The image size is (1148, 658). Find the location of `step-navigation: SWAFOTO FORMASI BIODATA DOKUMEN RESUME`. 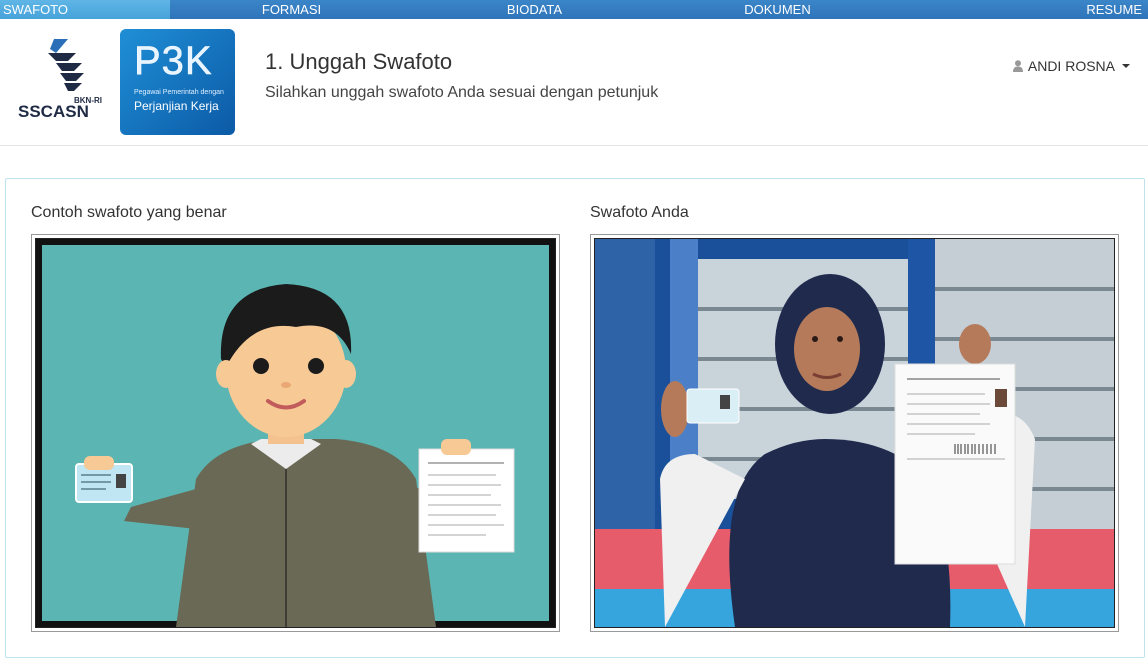

step-navigation: SWAFOTO FORMASI BIODATA DOKUMEN RESUME is located at coordinates (574, 9).